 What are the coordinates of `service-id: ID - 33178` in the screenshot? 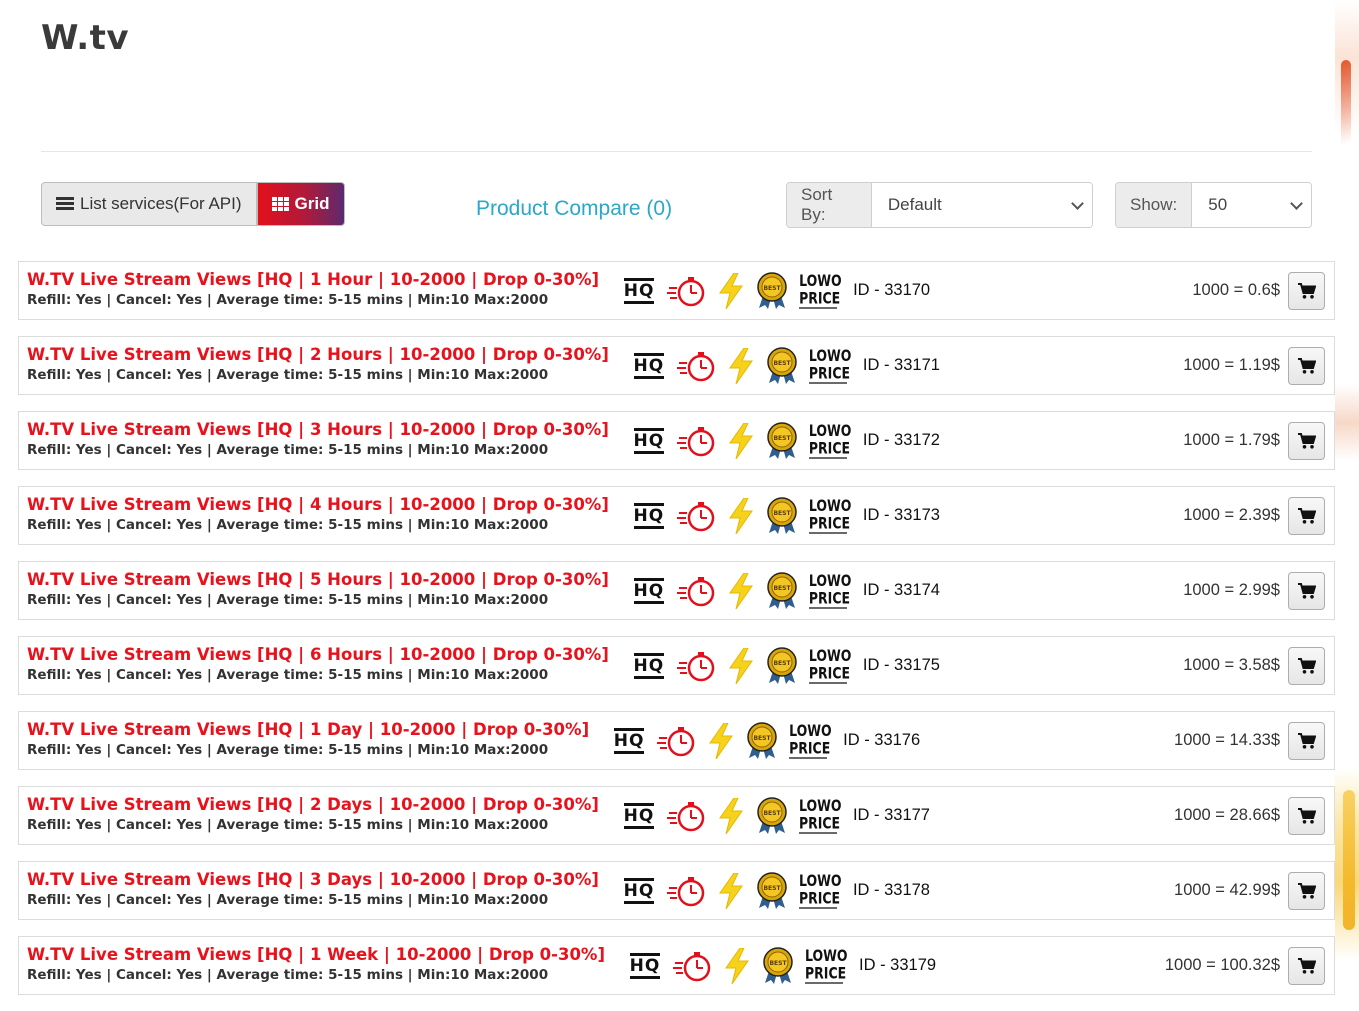 It's located at (891, 890).